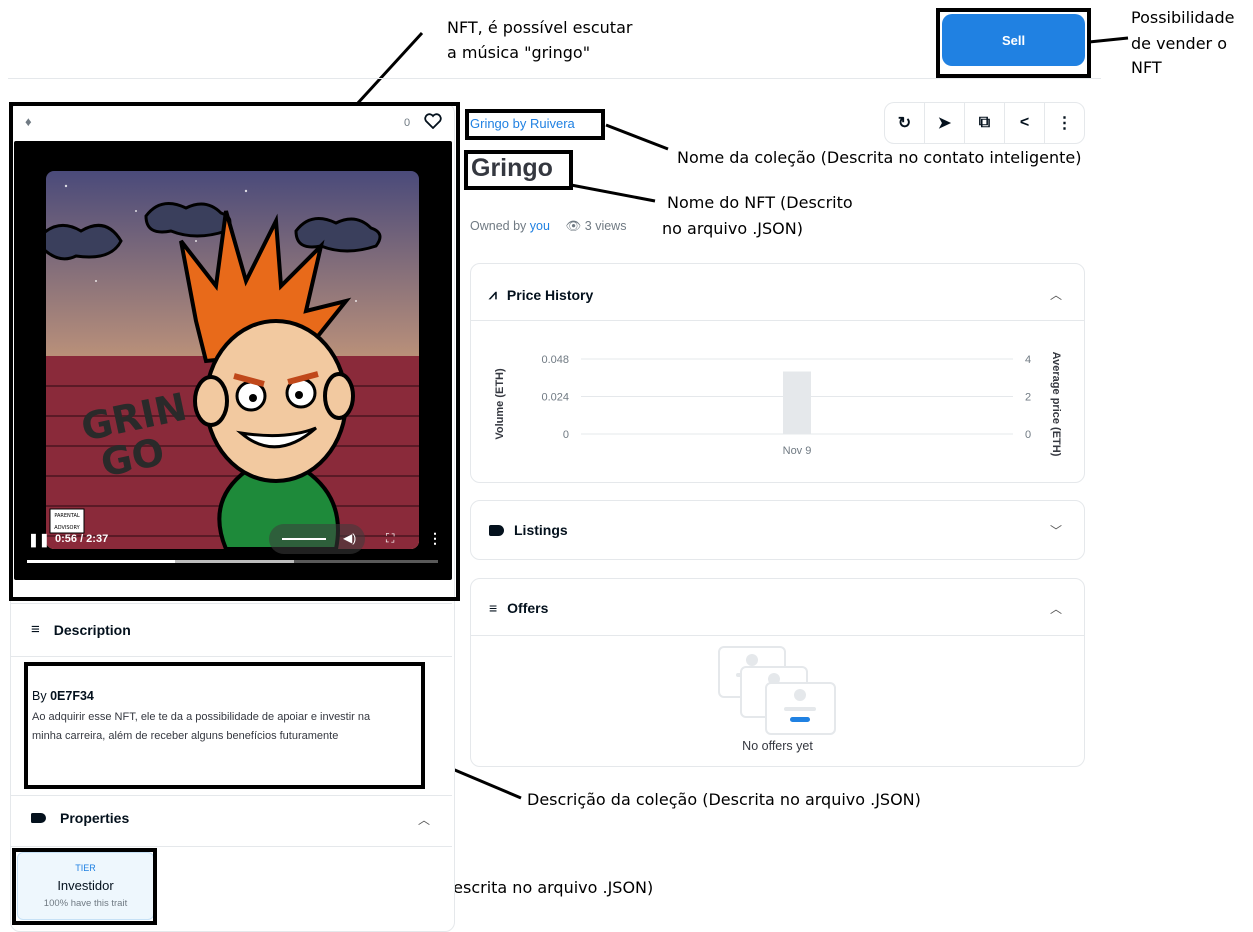 Image resolution: width=1253 pixels, height=932 pixels. Describe the element at coordinates (777, 746) in the screenshot. I see `no-offers-text: No offers yet` at that location.